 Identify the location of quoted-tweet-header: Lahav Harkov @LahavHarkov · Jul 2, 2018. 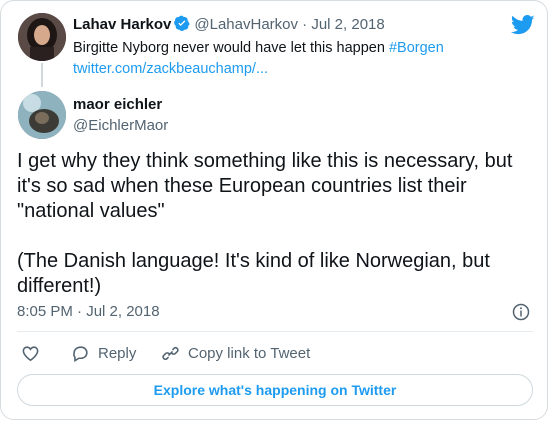
(229, 24).